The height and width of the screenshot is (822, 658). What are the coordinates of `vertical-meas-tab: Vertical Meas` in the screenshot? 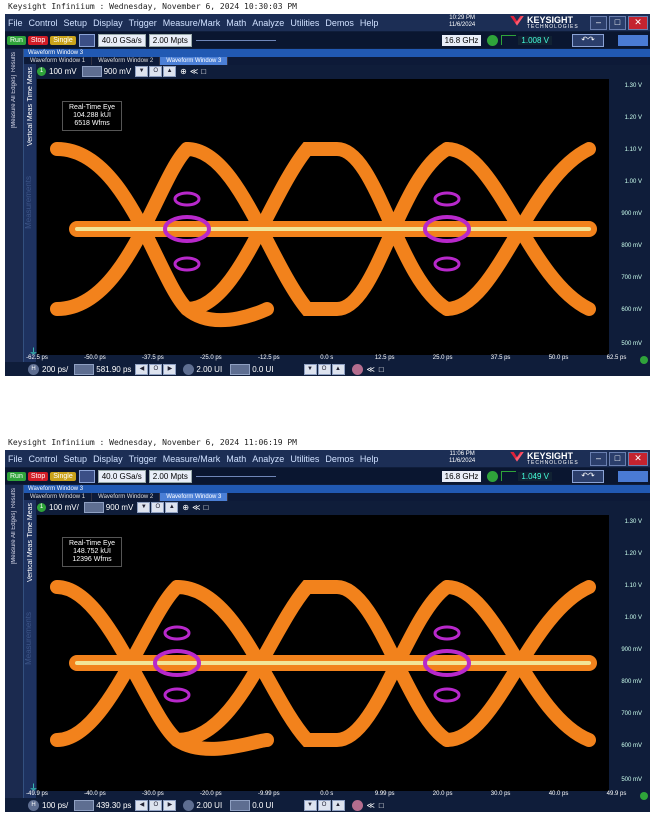 It's located at (30, 561).